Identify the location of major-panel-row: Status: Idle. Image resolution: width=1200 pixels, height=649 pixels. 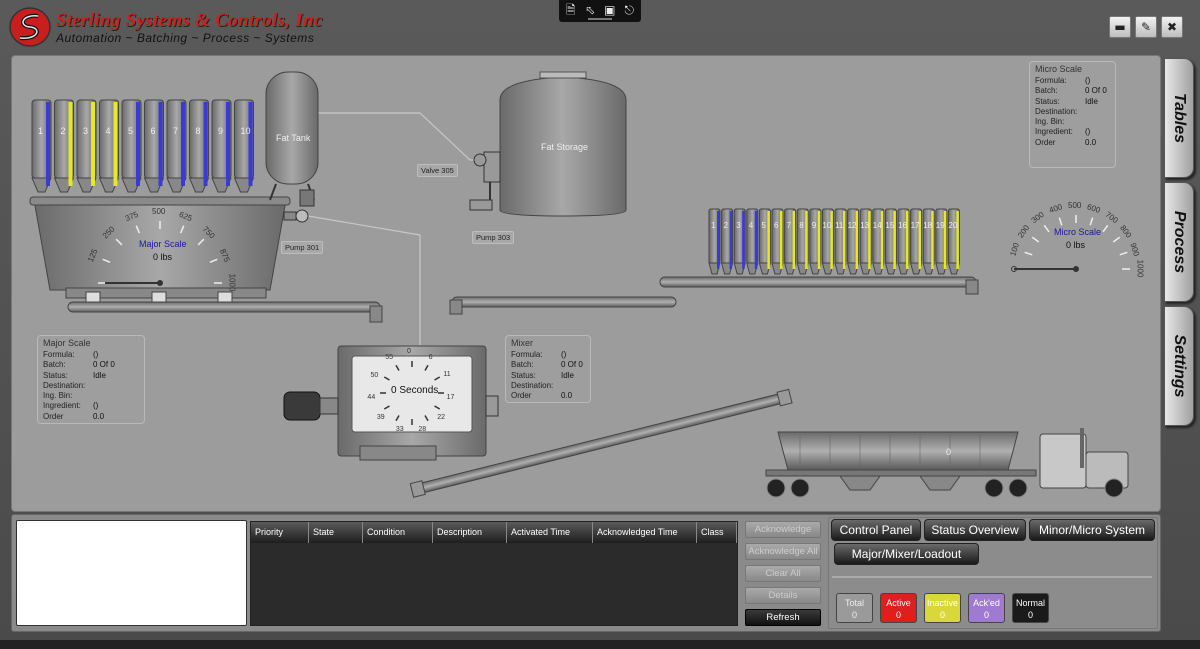
(91, 376).